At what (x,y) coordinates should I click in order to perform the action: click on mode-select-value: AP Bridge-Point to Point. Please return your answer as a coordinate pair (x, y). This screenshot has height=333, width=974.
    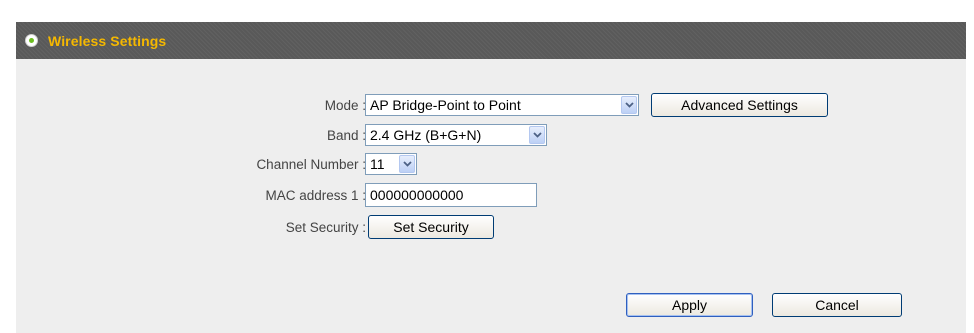
    Looking at the image, I should click on (445, 105).